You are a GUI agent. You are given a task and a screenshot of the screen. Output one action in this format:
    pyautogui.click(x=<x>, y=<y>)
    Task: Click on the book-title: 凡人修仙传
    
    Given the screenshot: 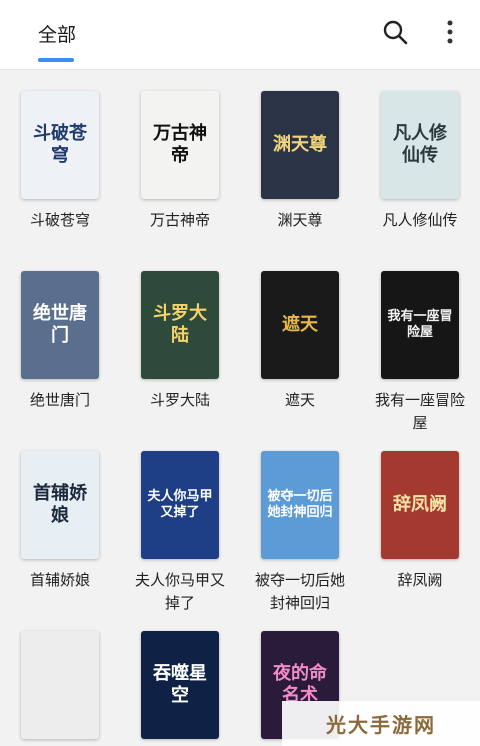 What is the action you would take?
    pyautogui.click(x=420, y=220)
    